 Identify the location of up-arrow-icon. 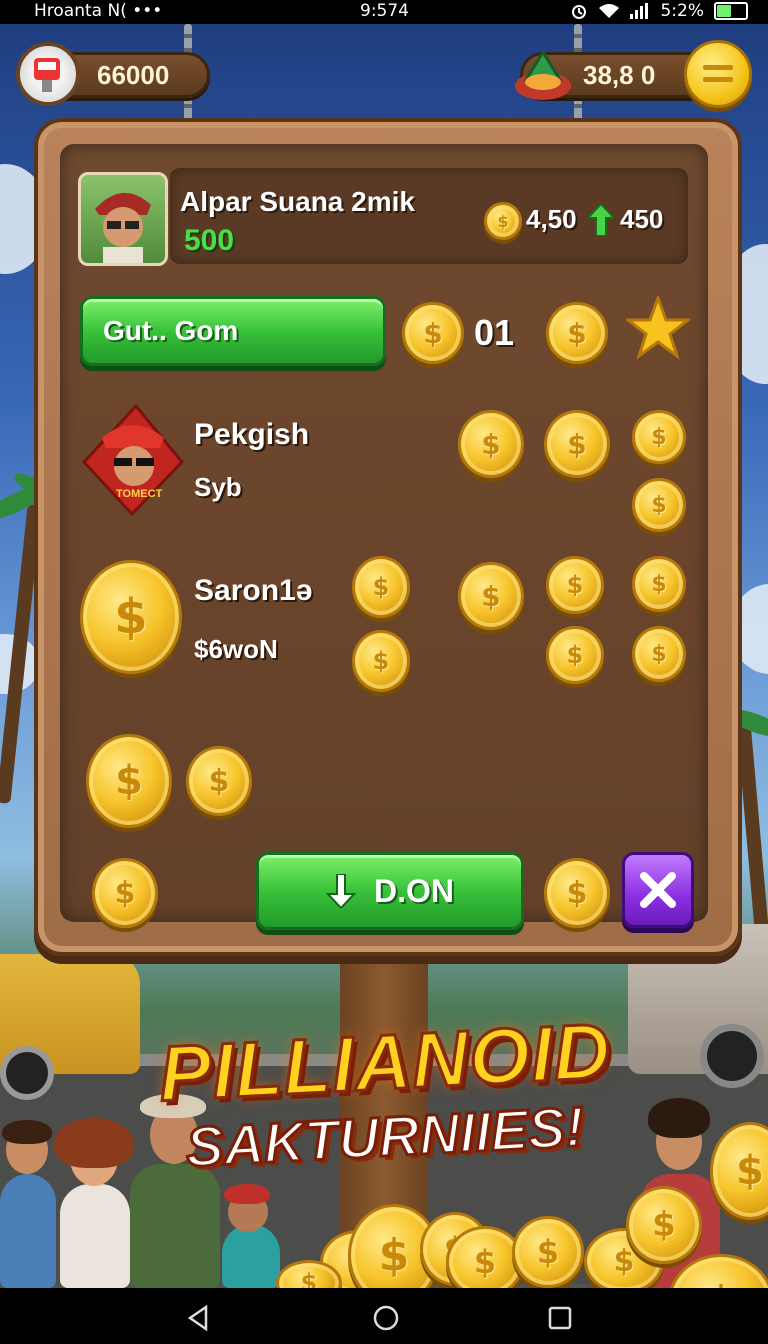
(601, 220).